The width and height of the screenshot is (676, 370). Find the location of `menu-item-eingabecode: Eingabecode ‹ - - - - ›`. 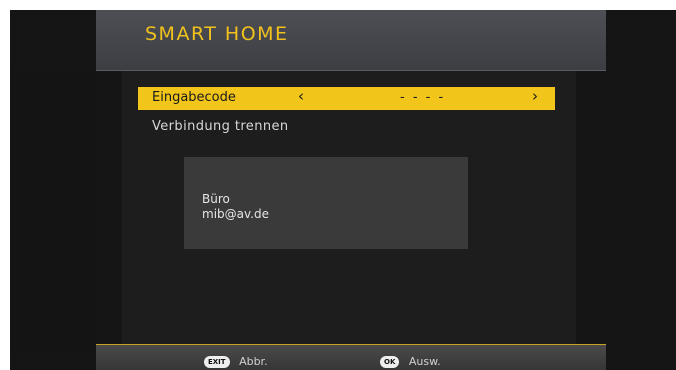

menu-item-eingabecode: Eingabecode ‹ - - - - › is located at coordinates (346, 98).